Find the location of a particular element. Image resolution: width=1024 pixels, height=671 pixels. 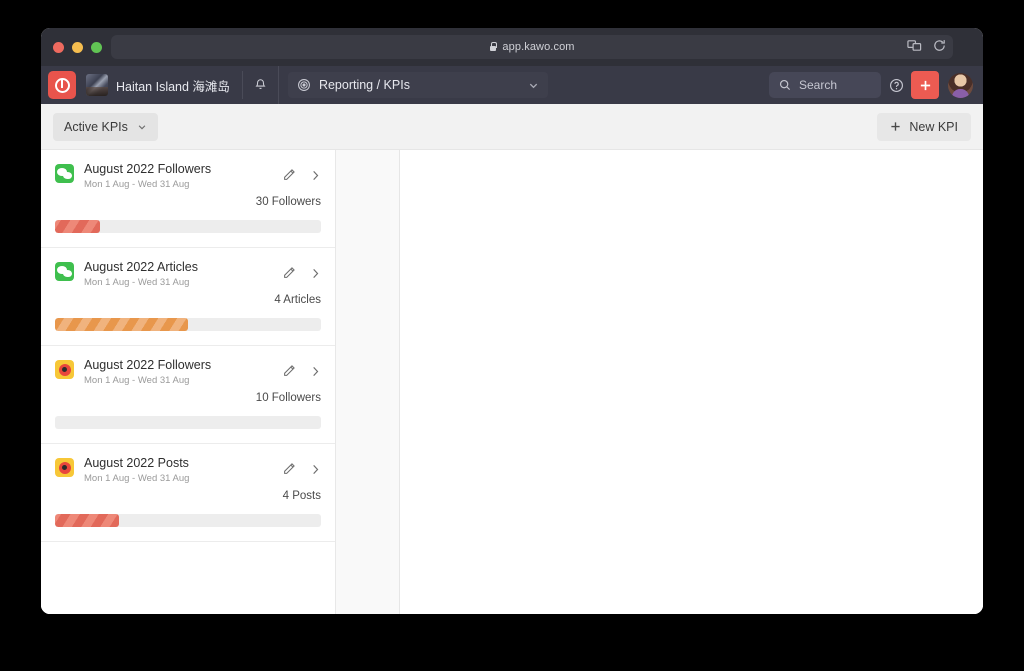

kpi-value: 4 Articles is located at coordinates (297, 300).